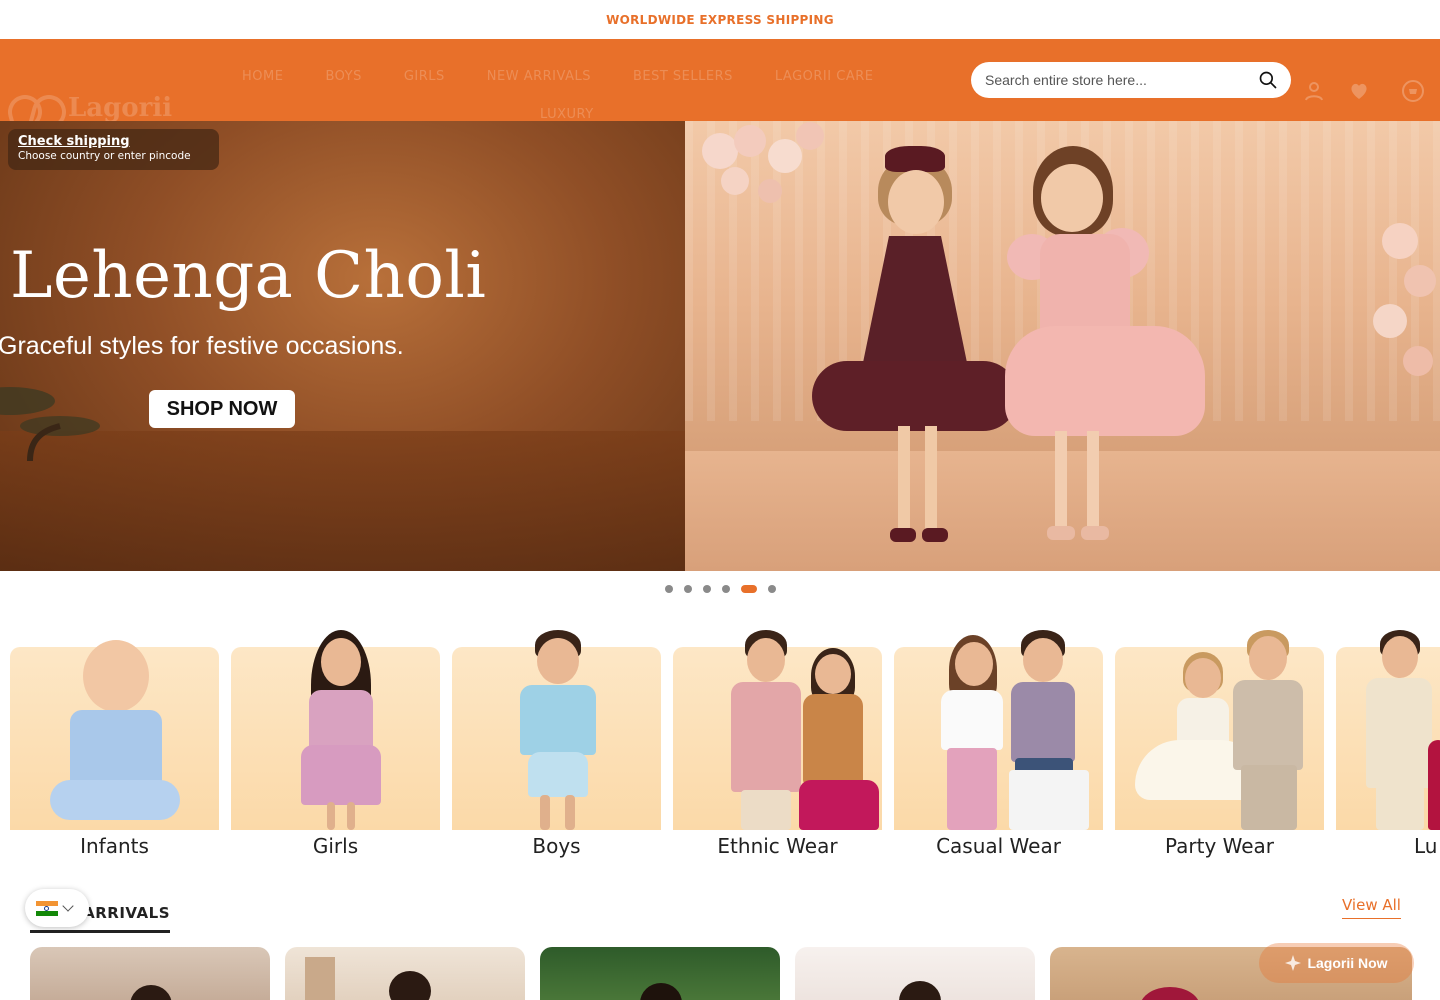 The image size is (1440, 1000). I want to click on nav-item-girls: GIRLS, so click(424, 76).